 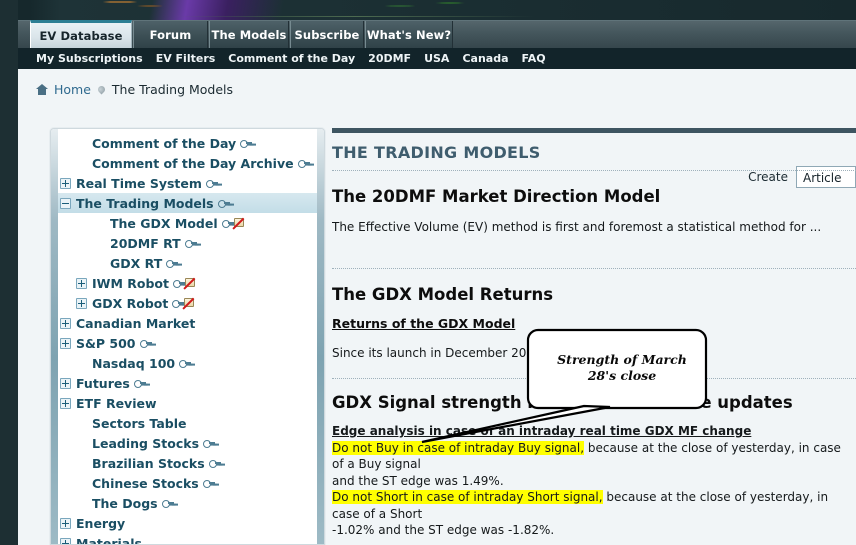 I want to click on sidebar-item-s-p-500: S&P 500, so click(x=187, y=343).